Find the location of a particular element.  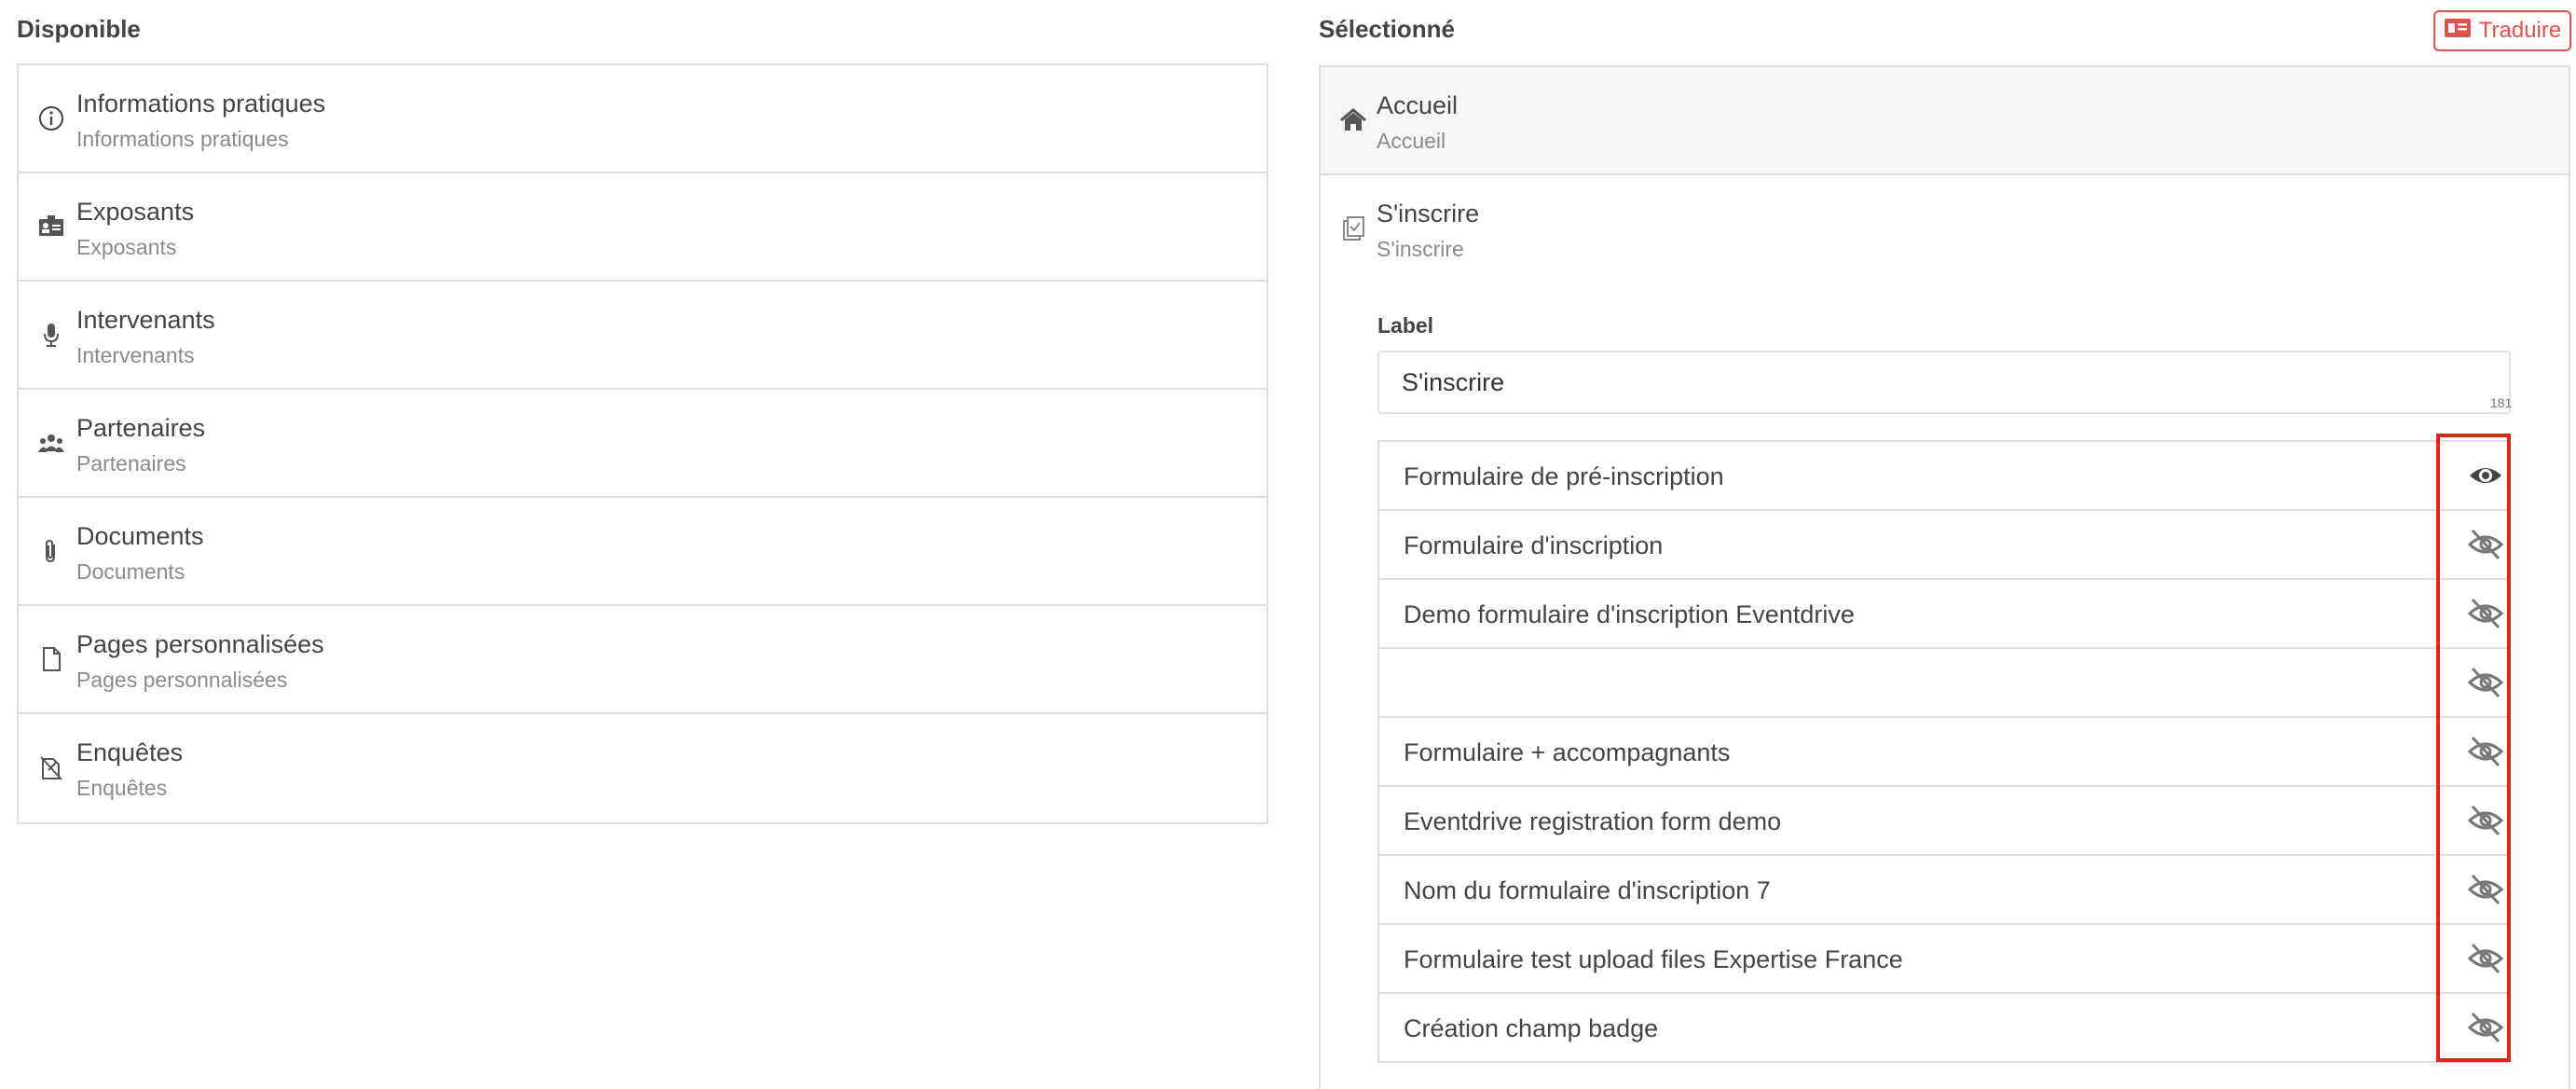

available-item-title: Pages personnalisées is located at coordinates (200, 644).